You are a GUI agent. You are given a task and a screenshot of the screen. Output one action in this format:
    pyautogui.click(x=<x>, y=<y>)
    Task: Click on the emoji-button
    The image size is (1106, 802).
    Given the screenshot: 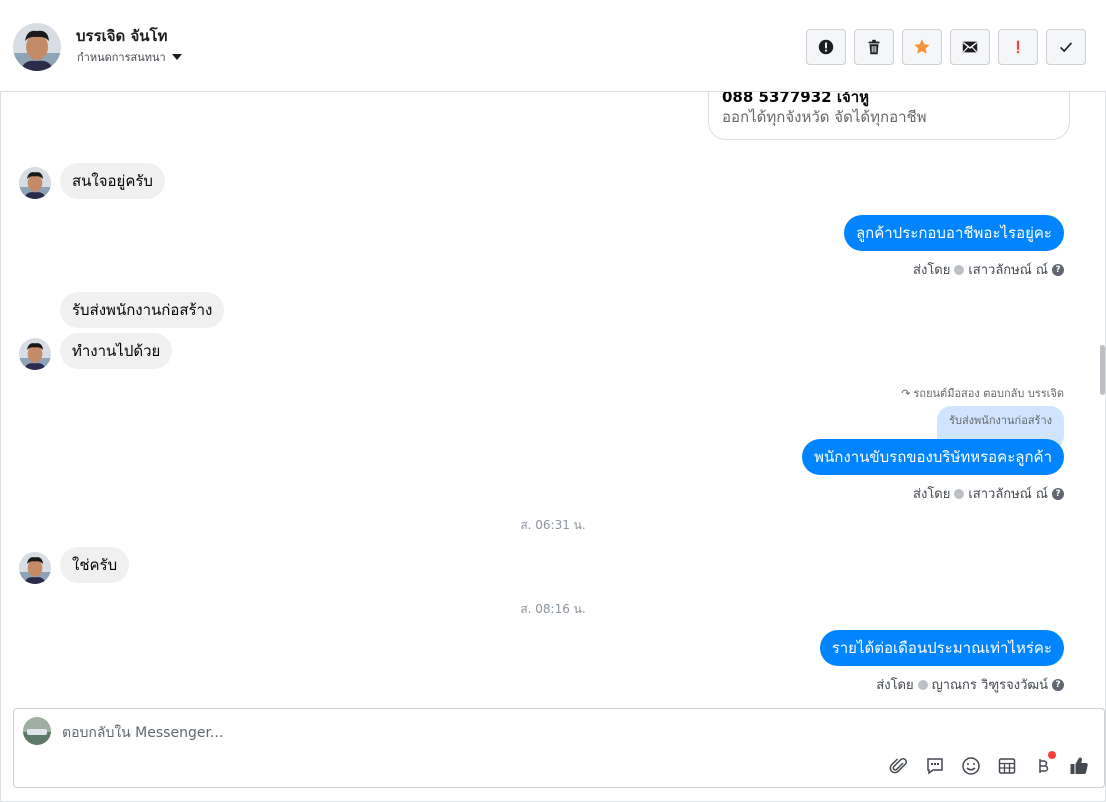 What is the action you would take?
    pyautogui.click(x=971, y=766)
    